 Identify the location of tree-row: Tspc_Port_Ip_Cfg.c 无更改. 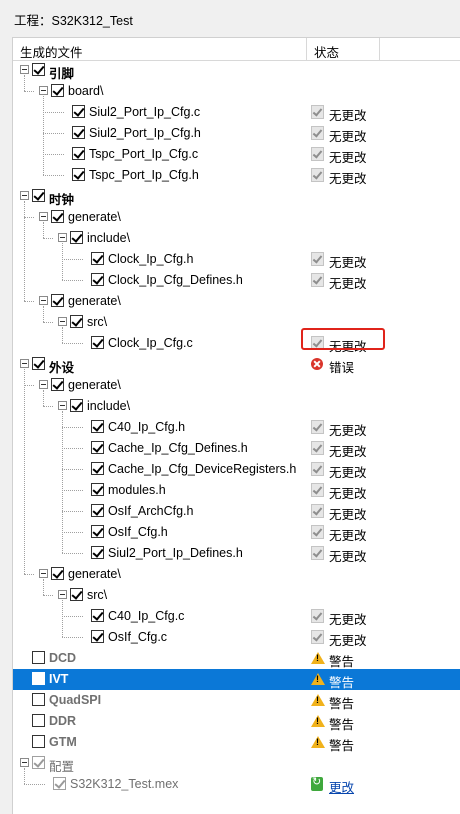
(236, 154).